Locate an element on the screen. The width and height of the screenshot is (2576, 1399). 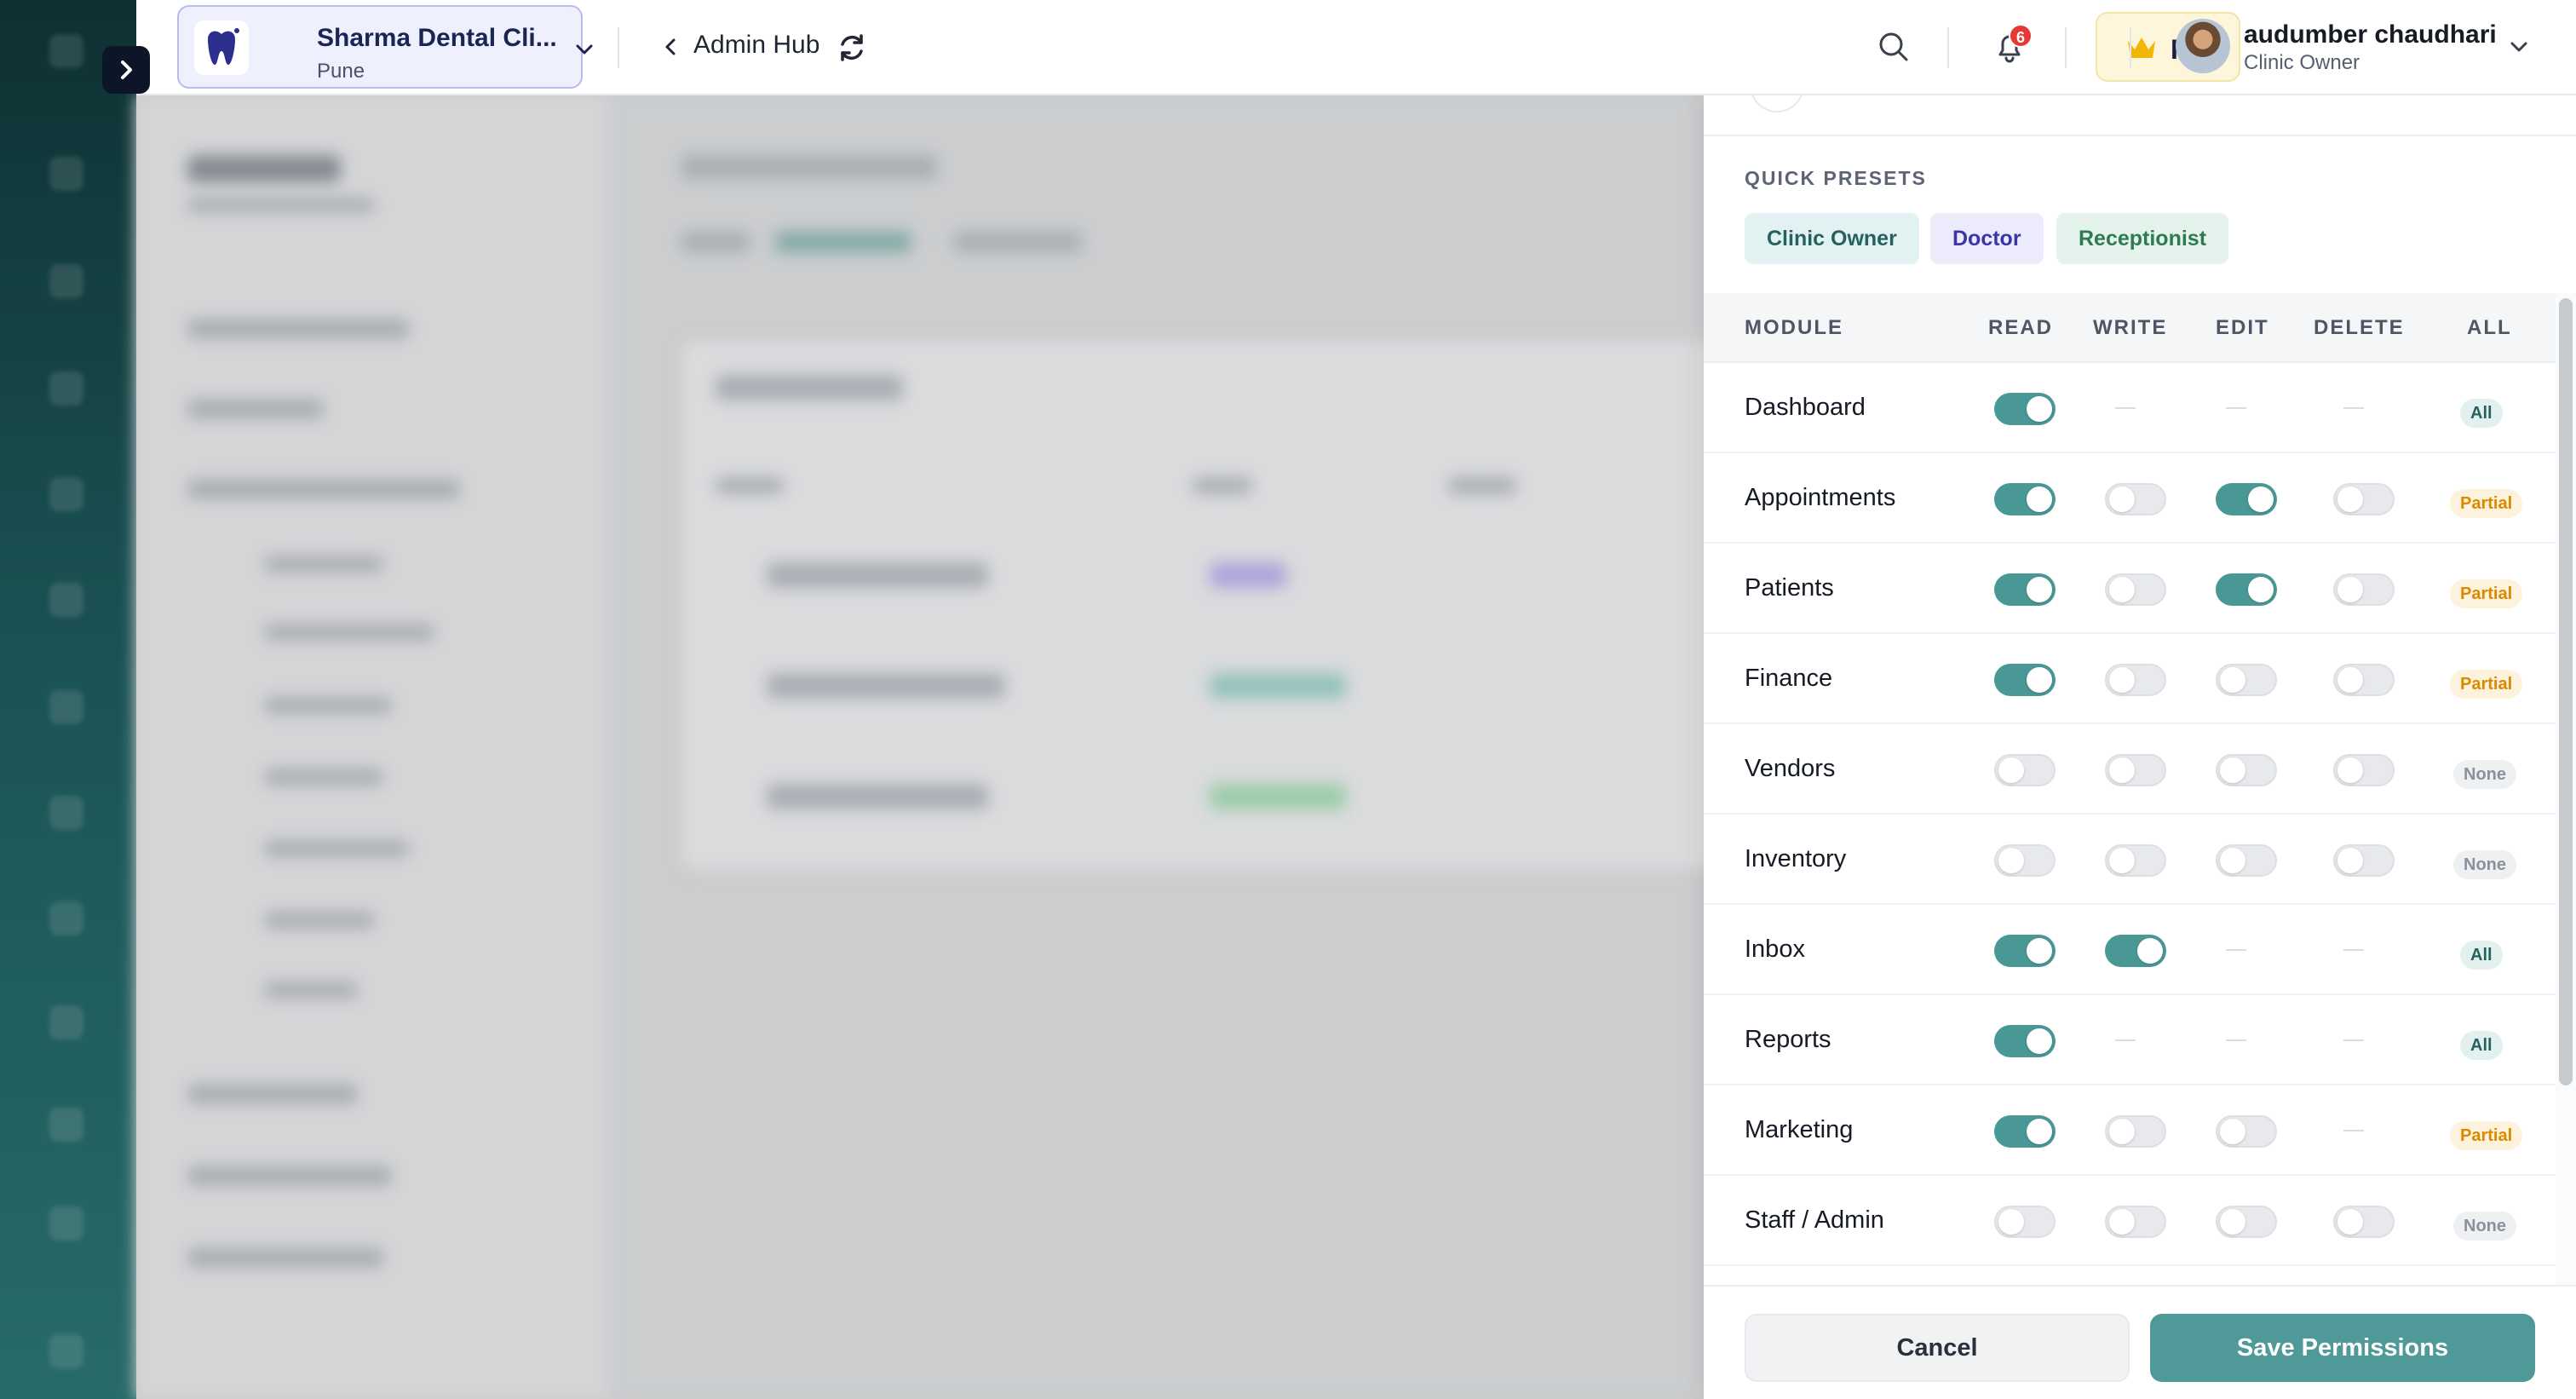
preset-doctor: Doctor is located at coordinates (1987, 238).